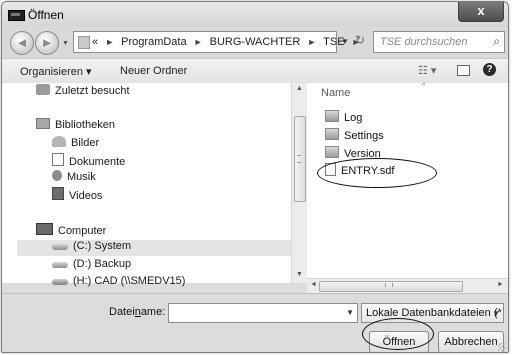  What do you see at coordinates (43, 123) in the screenshot?
I see `library-icon` at bounding box center [43, 123].